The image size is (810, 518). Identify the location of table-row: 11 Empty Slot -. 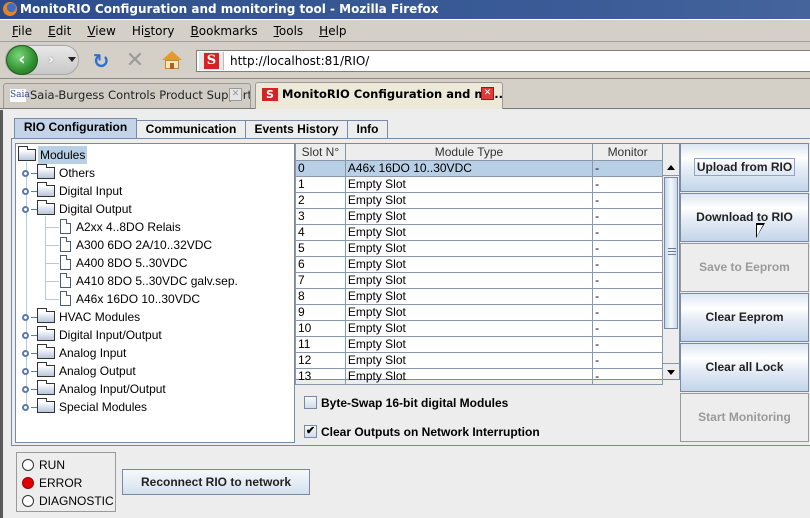
(479, 344).